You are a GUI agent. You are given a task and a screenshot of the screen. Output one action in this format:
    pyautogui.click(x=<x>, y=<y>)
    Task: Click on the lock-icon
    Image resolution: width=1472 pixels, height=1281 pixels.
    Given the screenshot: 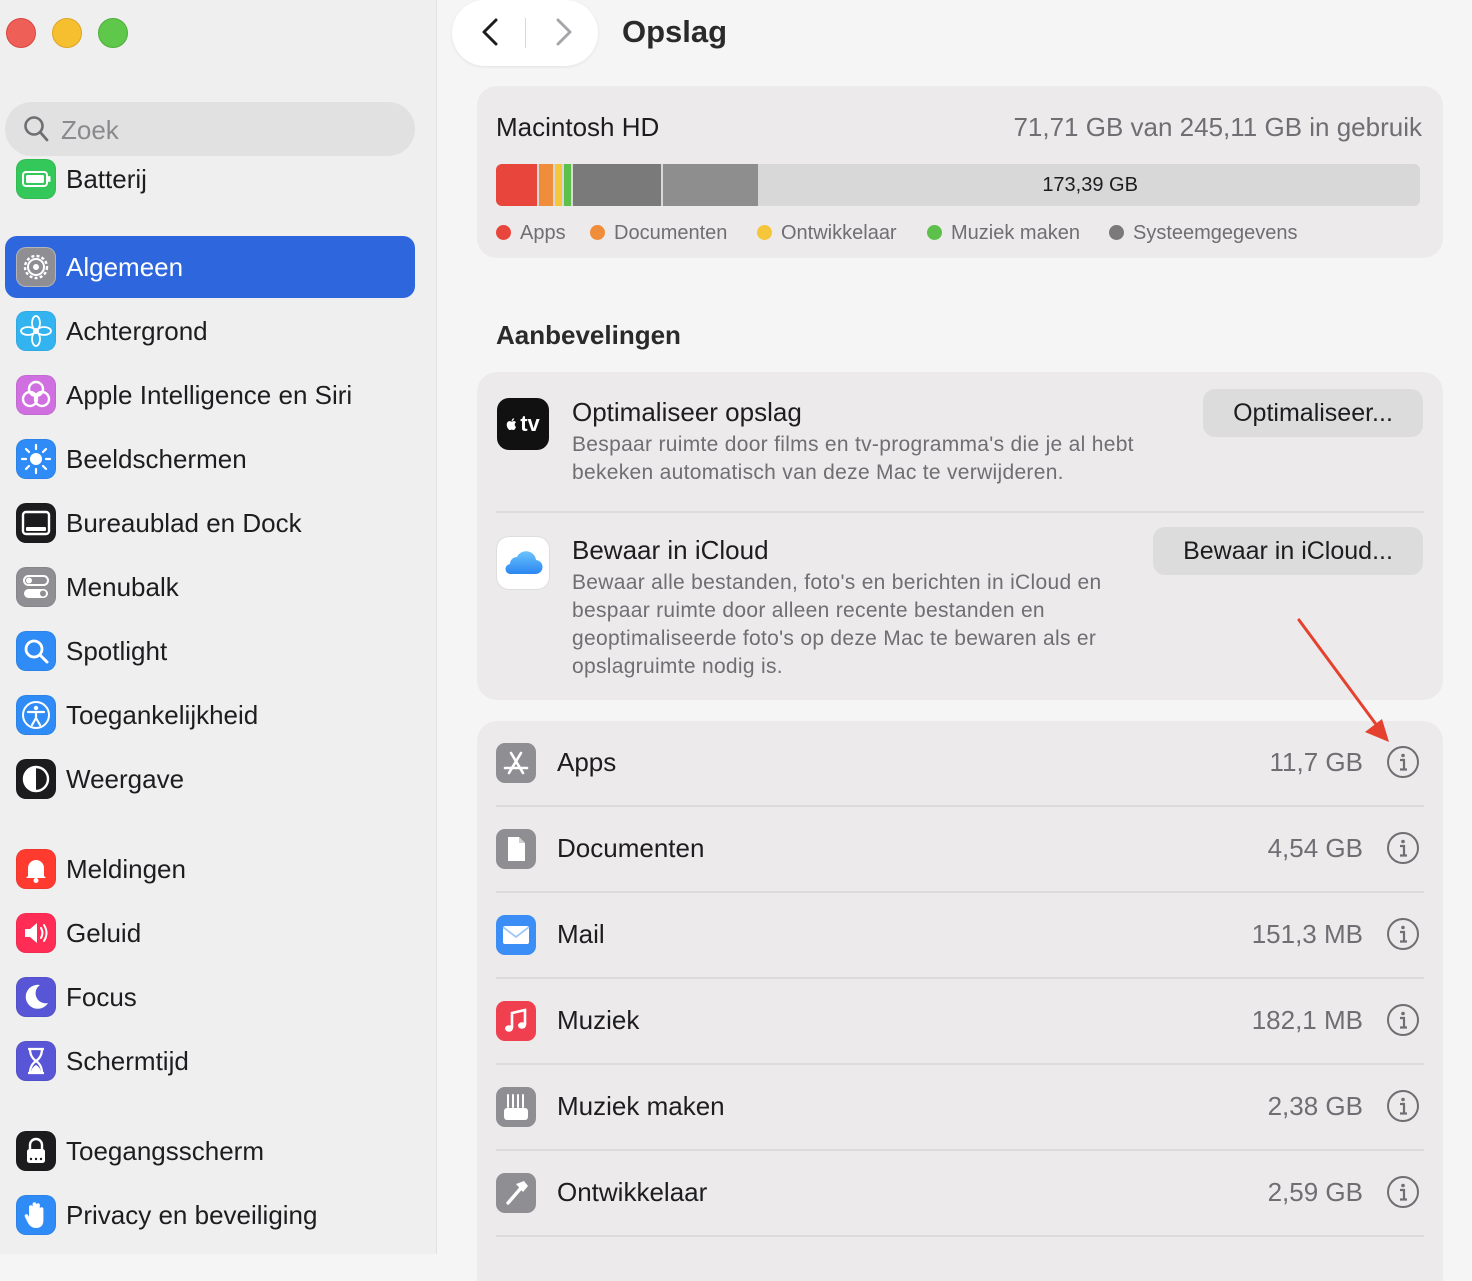 What is the action you would take?
    pyautogui.click(x=36, y=1151)
    